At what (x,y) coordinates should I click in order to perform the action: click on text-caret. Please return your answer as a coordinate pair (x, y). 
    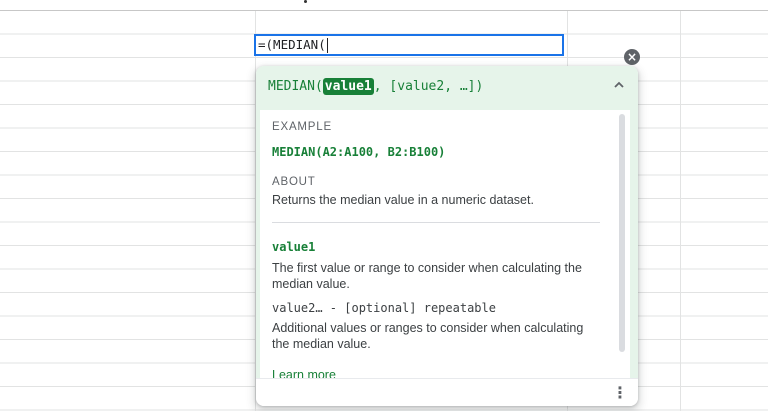
    Looking at the image, I should click on (327, 45).